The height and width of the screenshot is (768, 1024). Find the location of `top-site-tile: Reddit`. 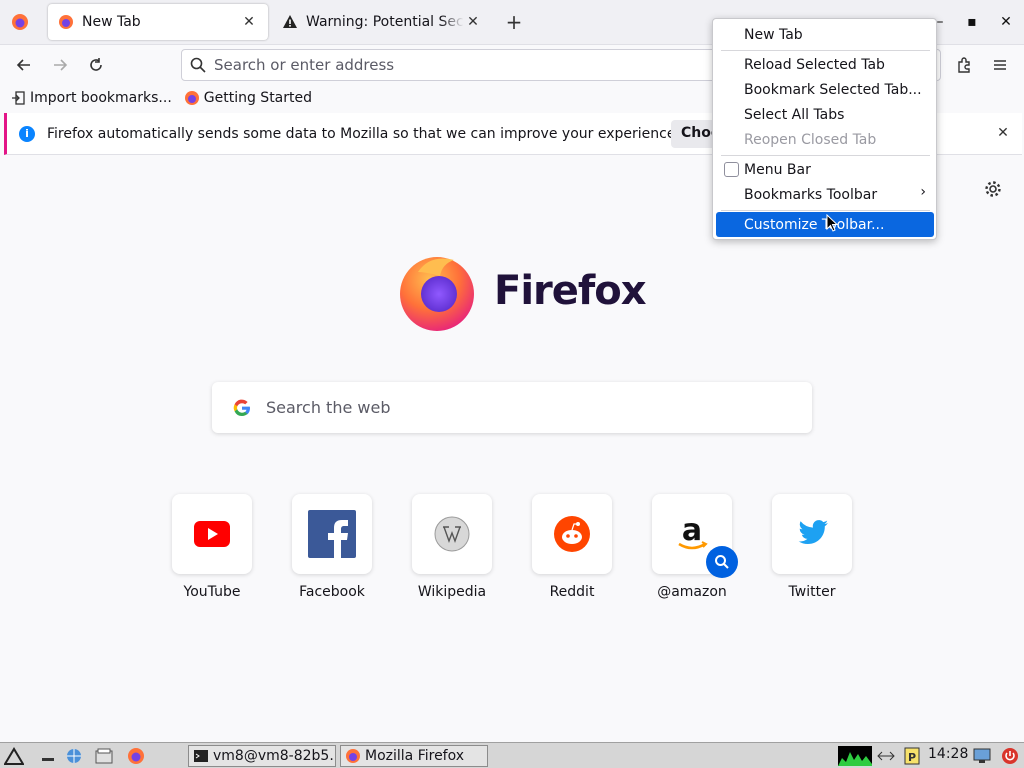

top-site-tile: Reddit is located at coordinates (572, 547).